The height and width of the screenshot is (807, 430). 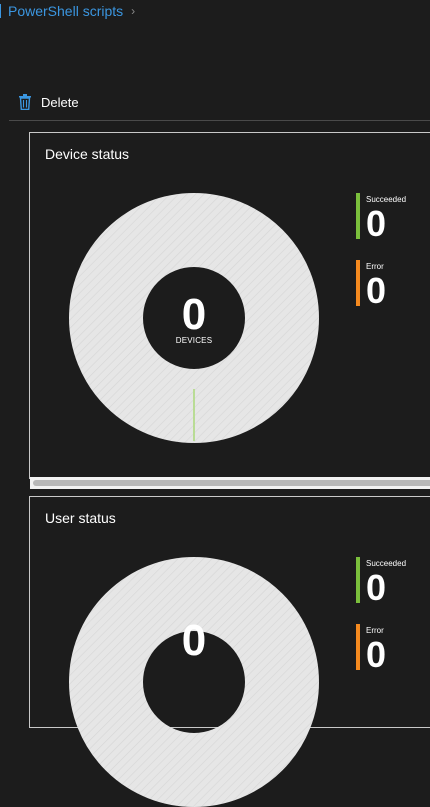 I want to click on scrollbar-thumb, so click(x=231, y=483).